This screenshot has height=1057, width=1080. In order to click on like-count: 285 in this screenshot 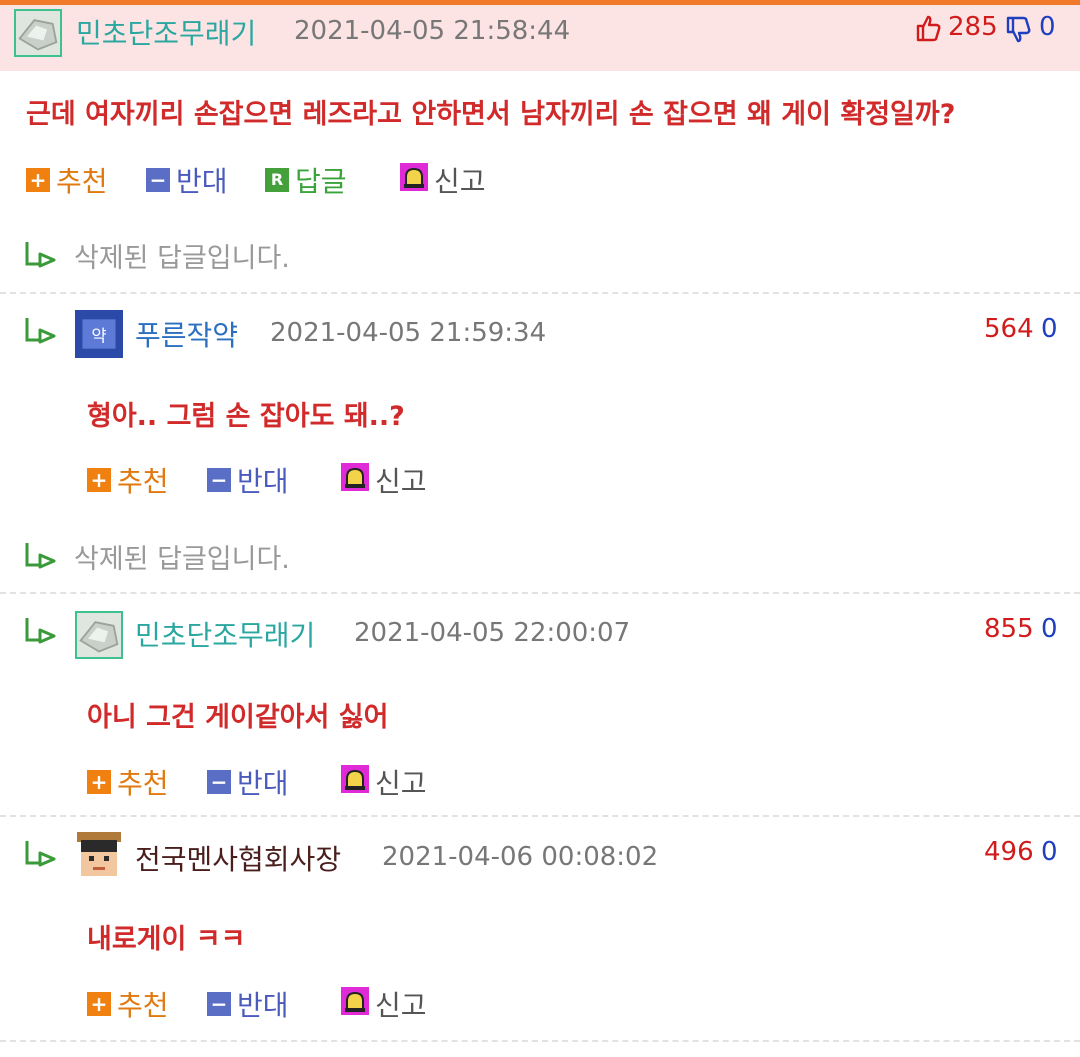, I will do `click(973, 27)`.